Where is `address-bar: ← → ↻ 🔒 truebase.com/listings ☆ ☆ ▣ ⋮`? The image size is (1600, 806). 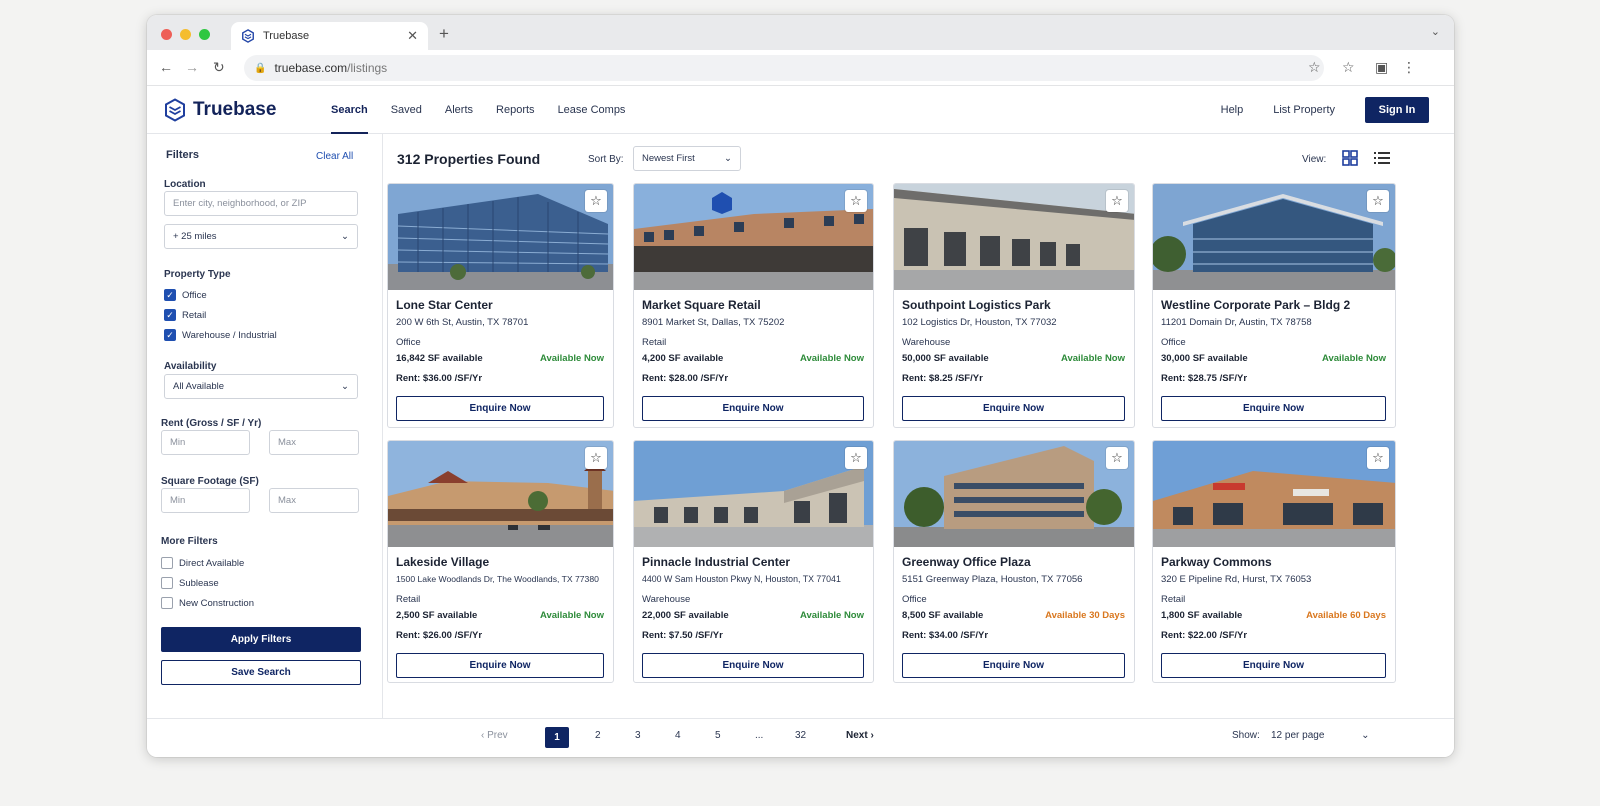
address-bar: ← → ↻ 🔒 truebase.com/listings ☆ ☆ ▣ ⋮ is located at coordinates (800, 68).